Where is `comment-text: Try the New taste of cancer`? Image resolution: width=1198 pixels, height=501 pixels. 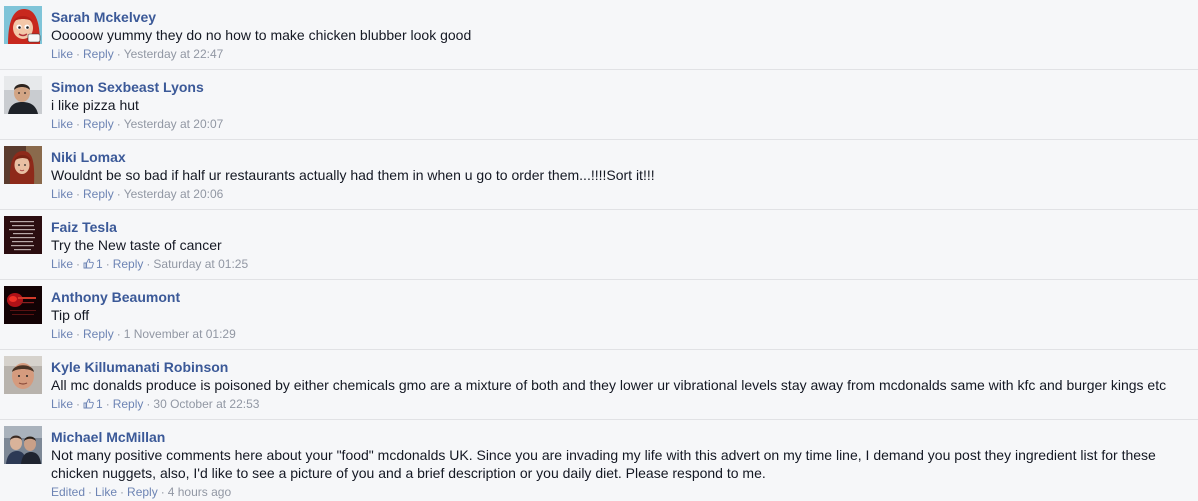
comment-text: Try the New taste of cancer is located at coordinates (136, 245).